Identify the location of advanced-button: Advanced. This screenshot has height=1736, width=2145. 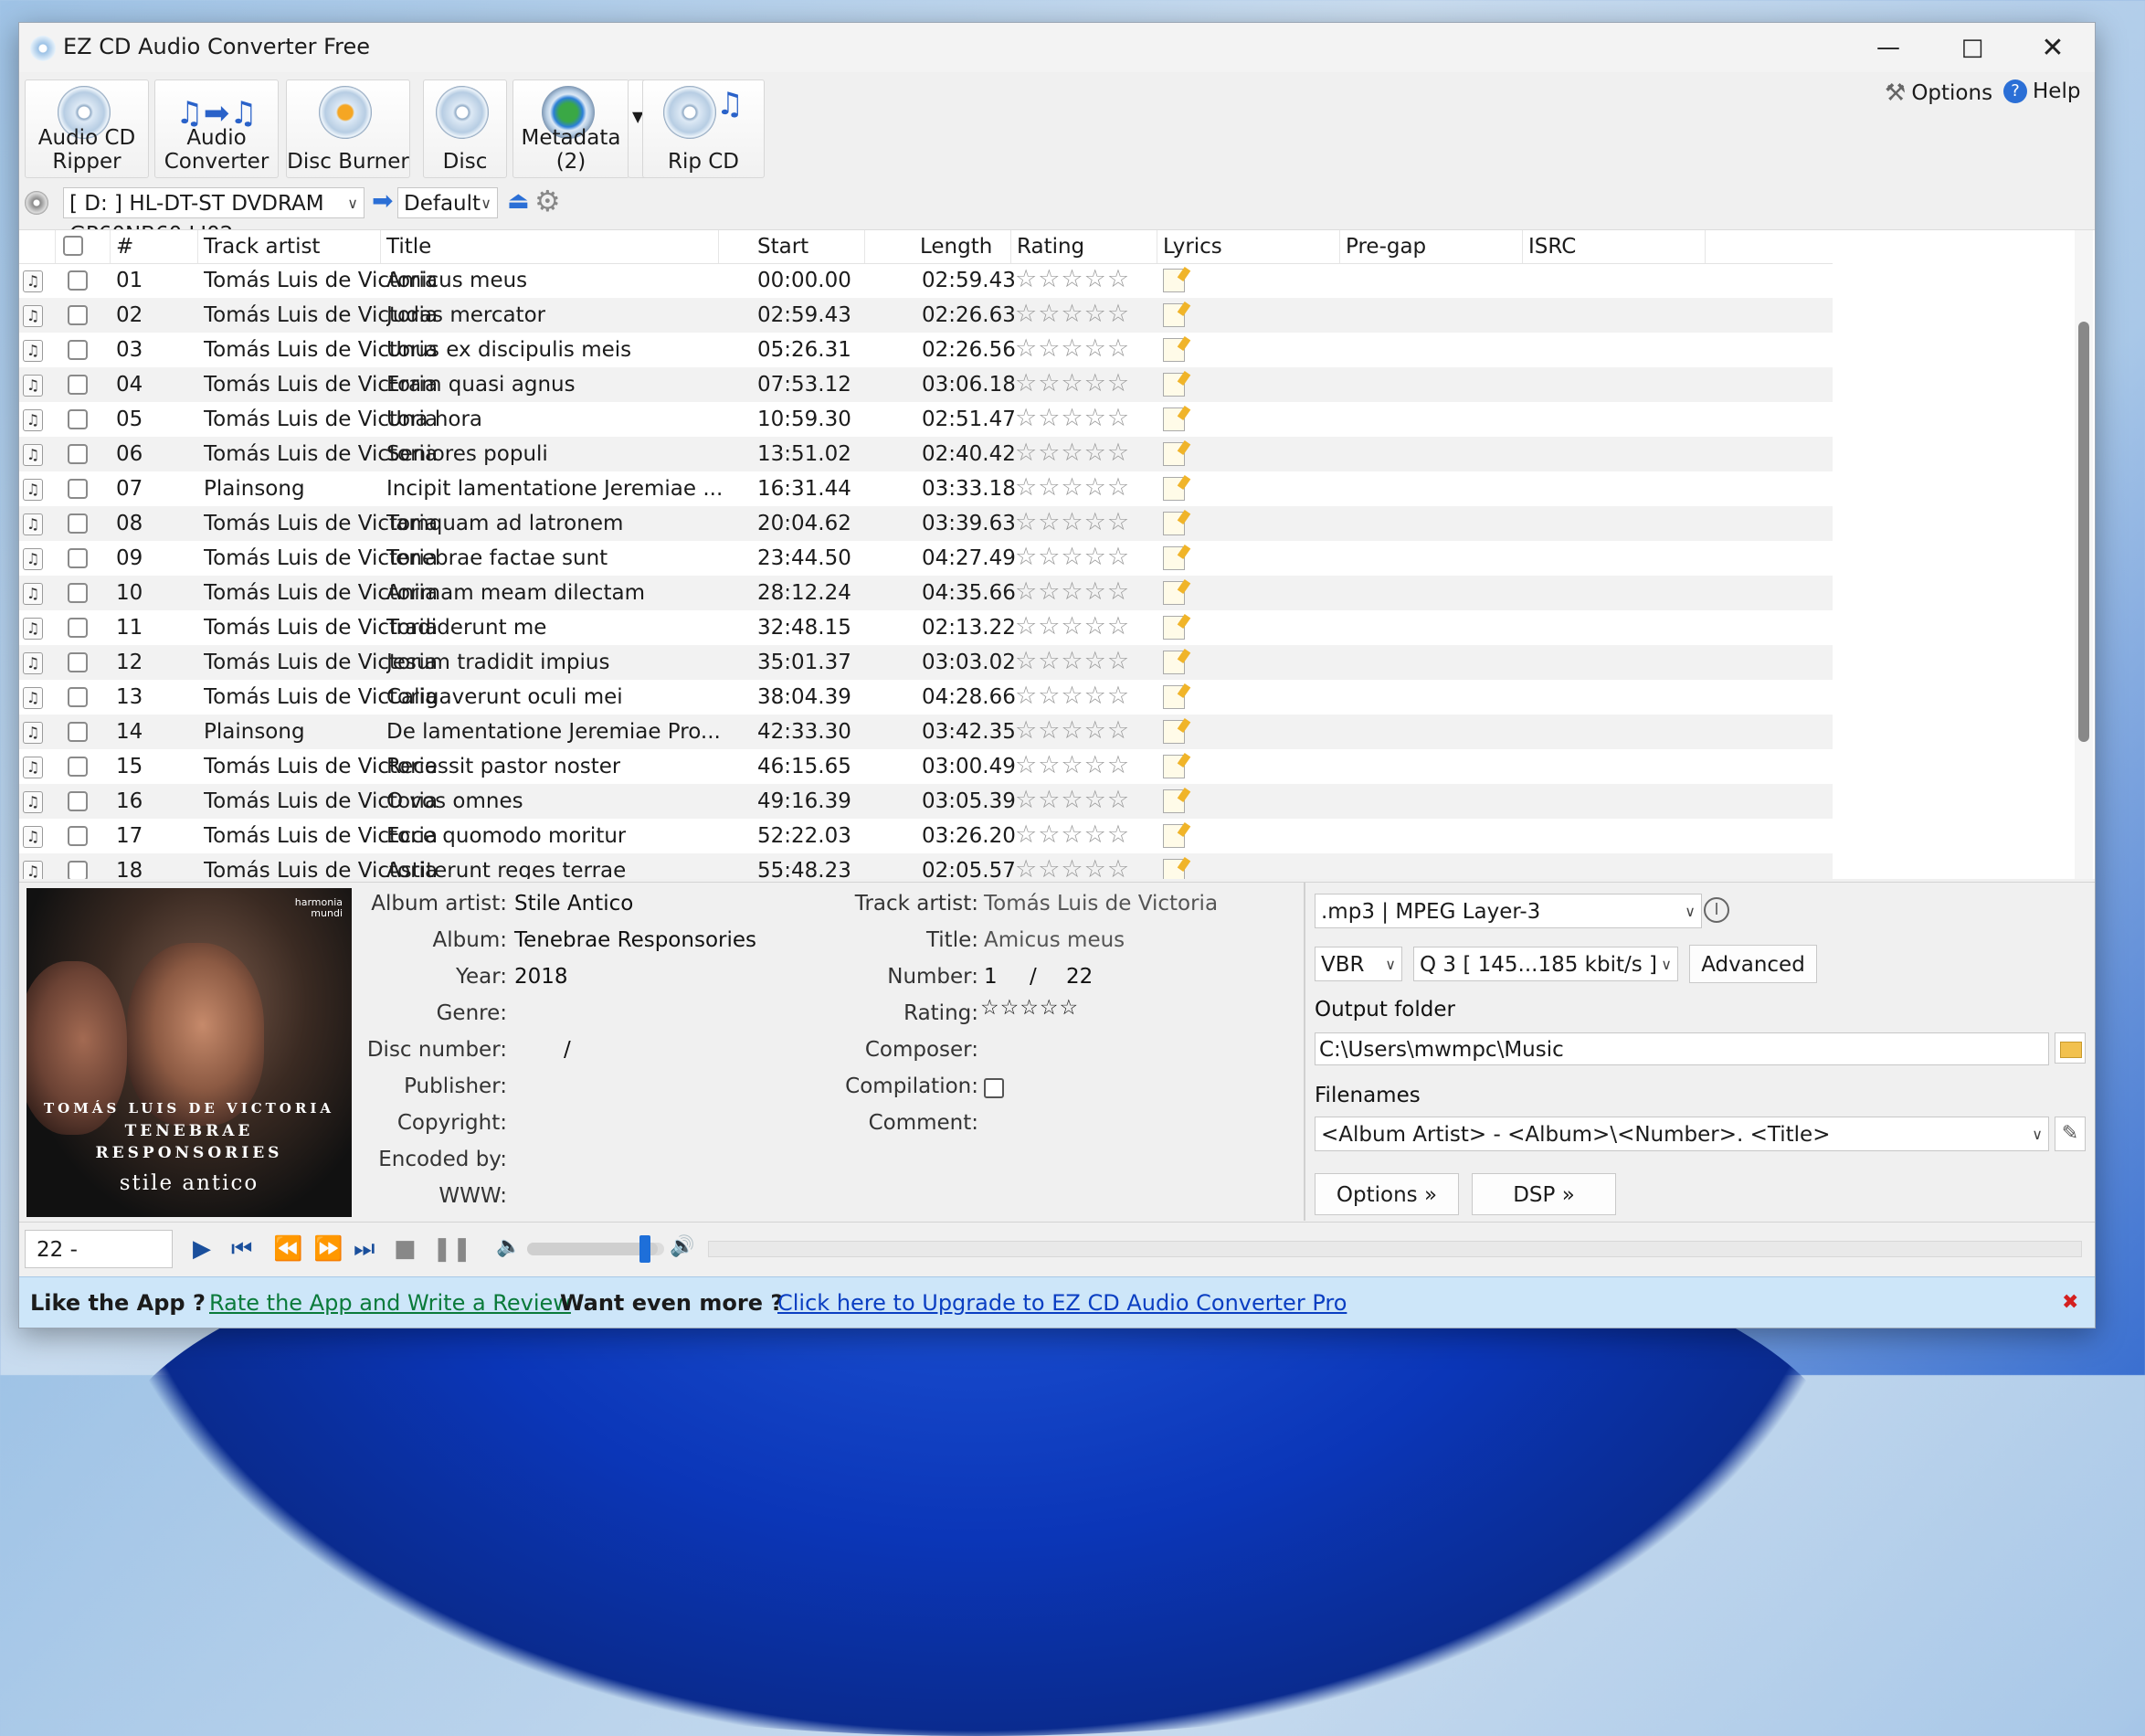
(1753, 964).